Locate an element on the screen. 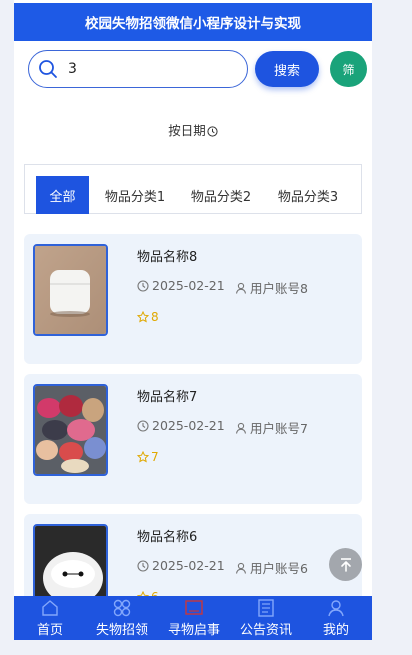 The height and width of the screenshot is (655, 412). search-icon is located at coordinates (48, 69).